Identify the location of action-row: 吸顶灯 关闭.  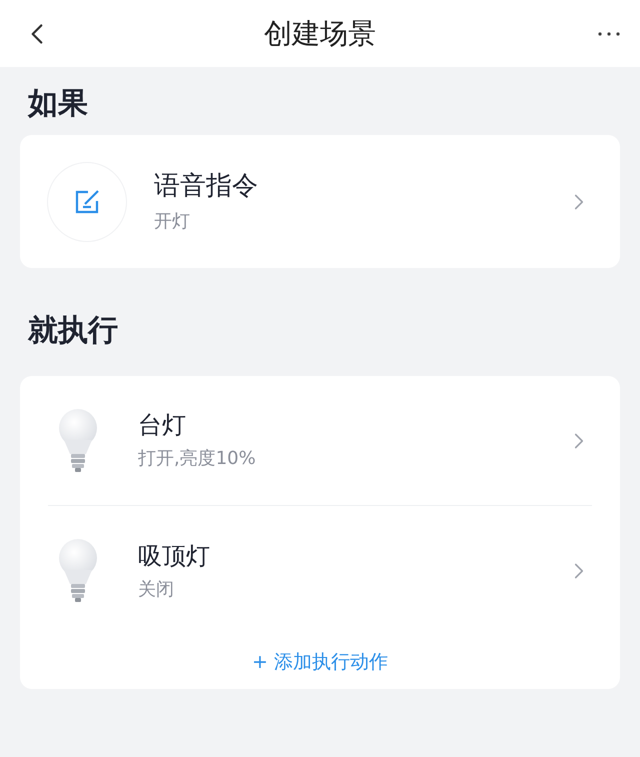
(320, 571).